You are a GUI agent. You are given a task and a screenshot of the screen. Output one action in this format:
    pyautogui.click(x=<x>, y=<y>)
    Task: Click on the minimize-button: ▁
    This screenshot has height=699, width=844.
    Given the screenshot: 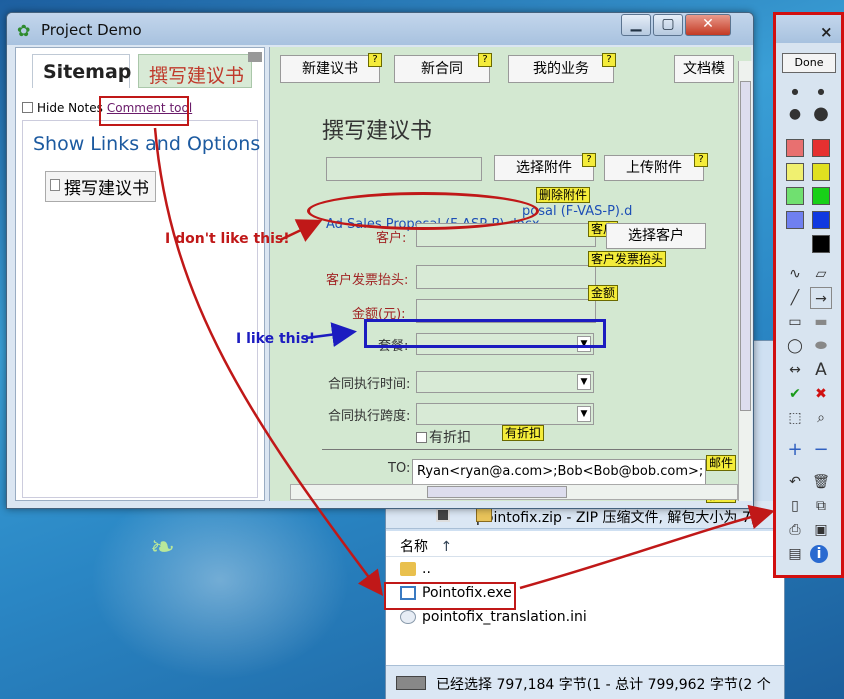 What is the action you would take?
    pyautogui.click(x=636, y=25)
    